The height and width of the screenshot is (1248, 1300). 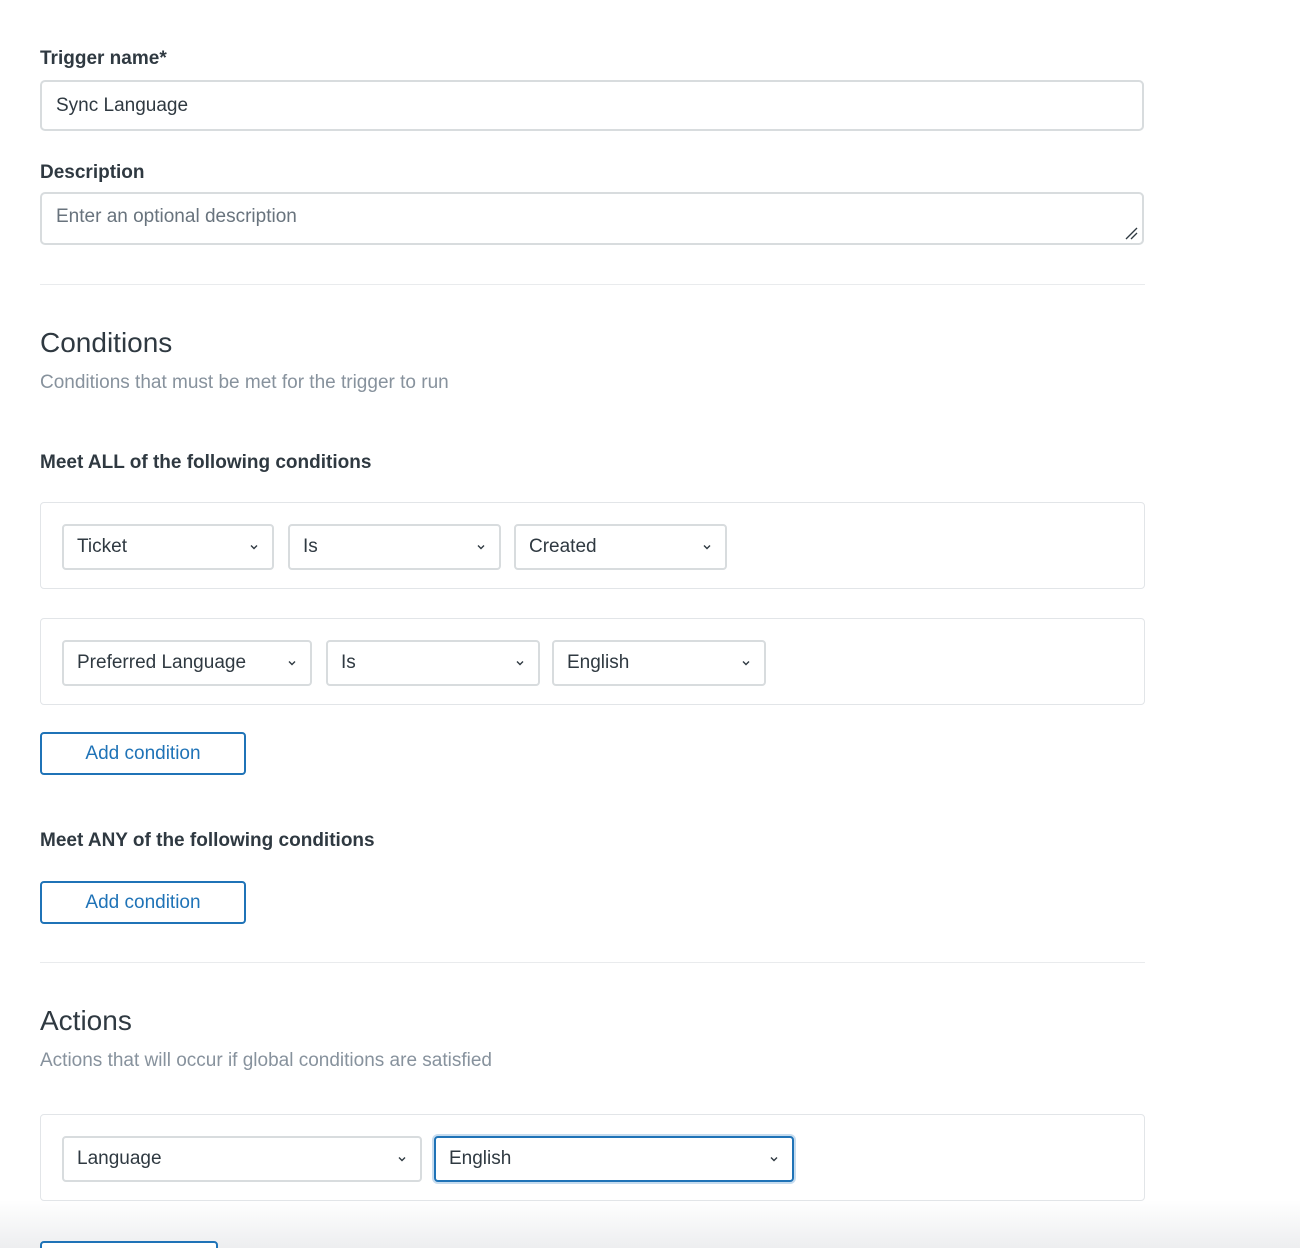 What do you see at coordinates (1131, 233) in the screenshot?
I see `resize-grip-icon` at bounding box center [1131, 233].